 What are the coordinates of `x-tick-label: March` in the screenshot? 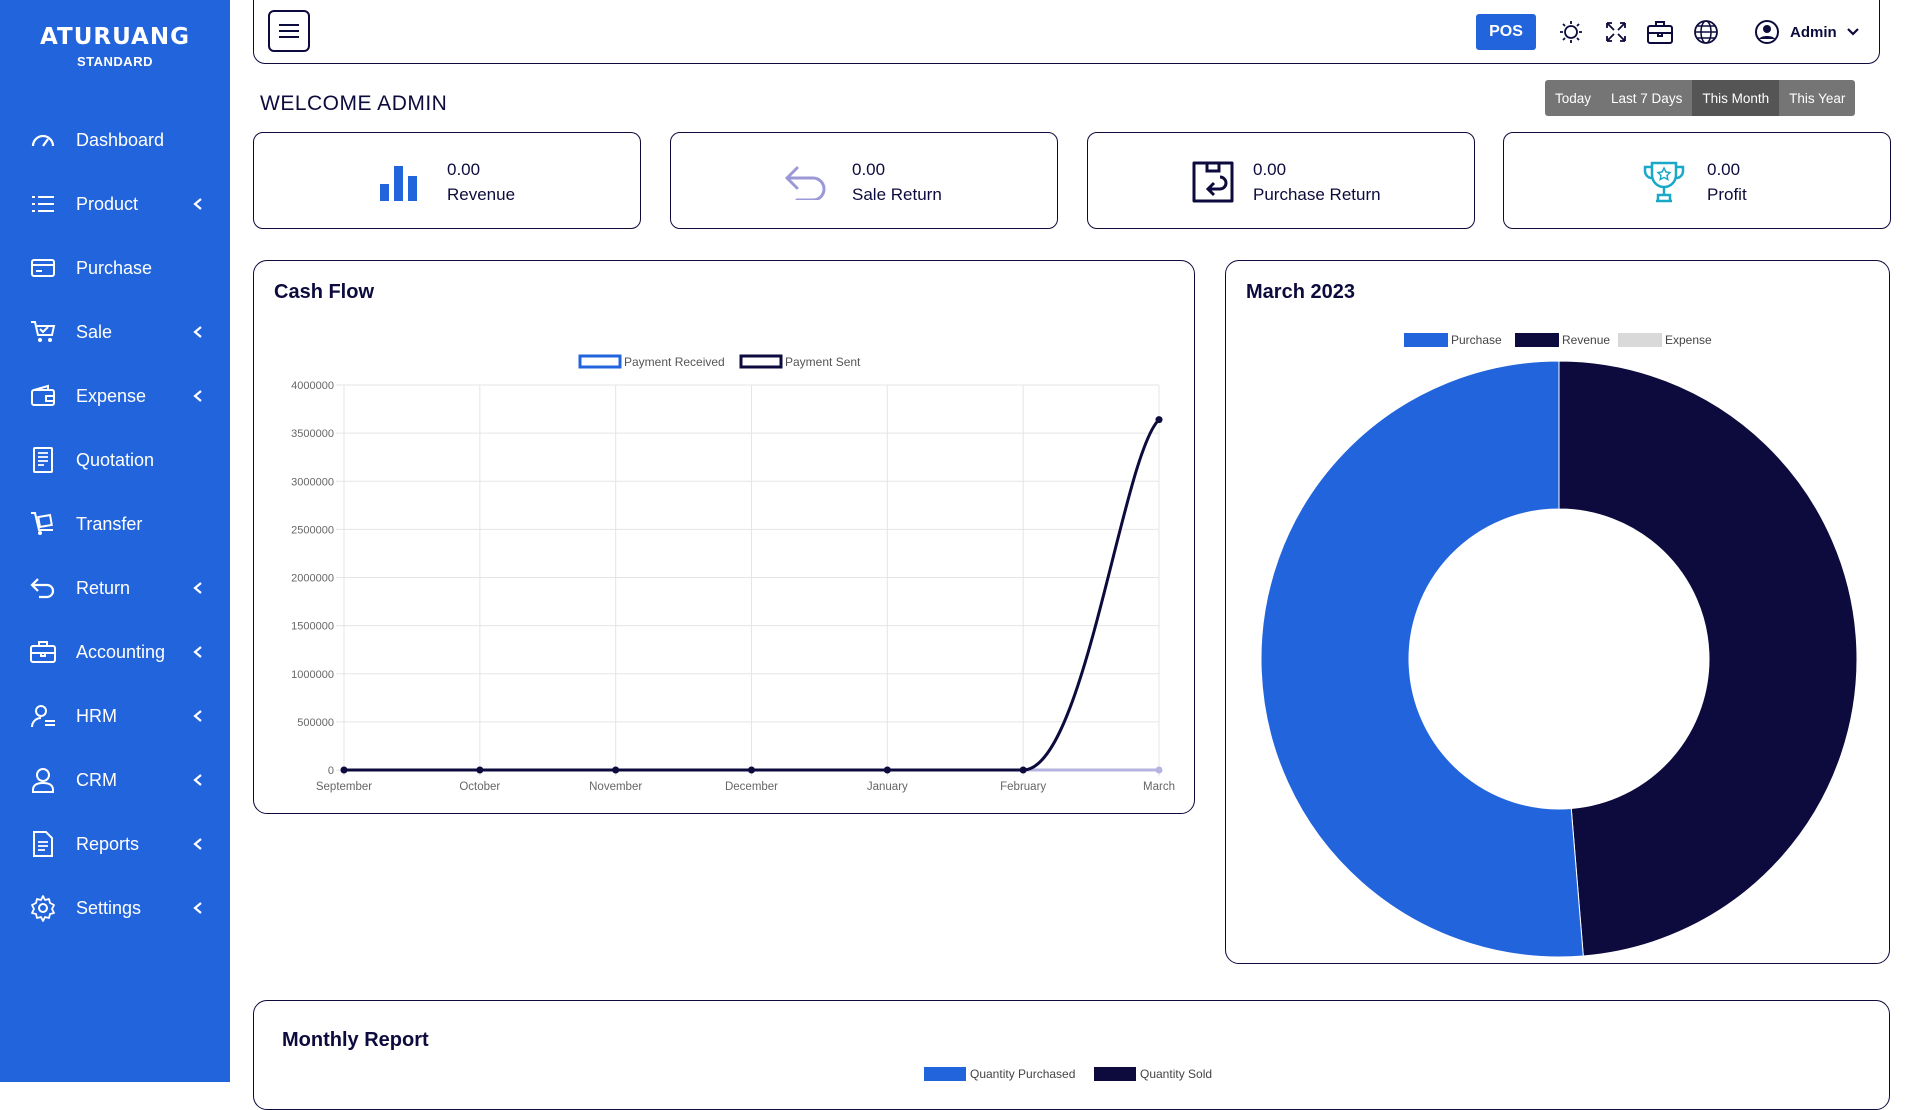 It's located at (1159, 787).